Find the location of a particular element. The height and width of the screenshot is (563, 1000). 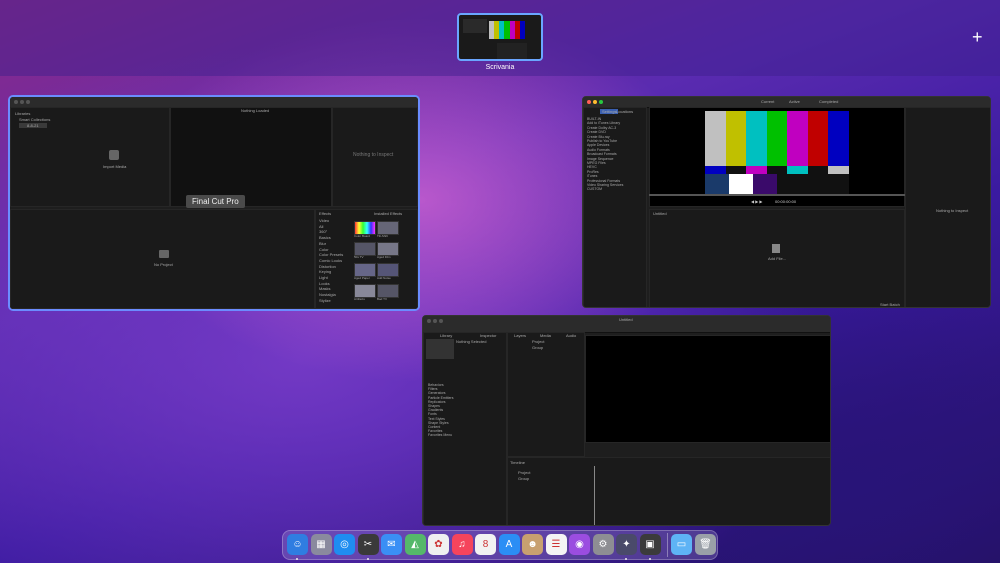

finder-icon: ☺ is located at coordinates (297, 544).